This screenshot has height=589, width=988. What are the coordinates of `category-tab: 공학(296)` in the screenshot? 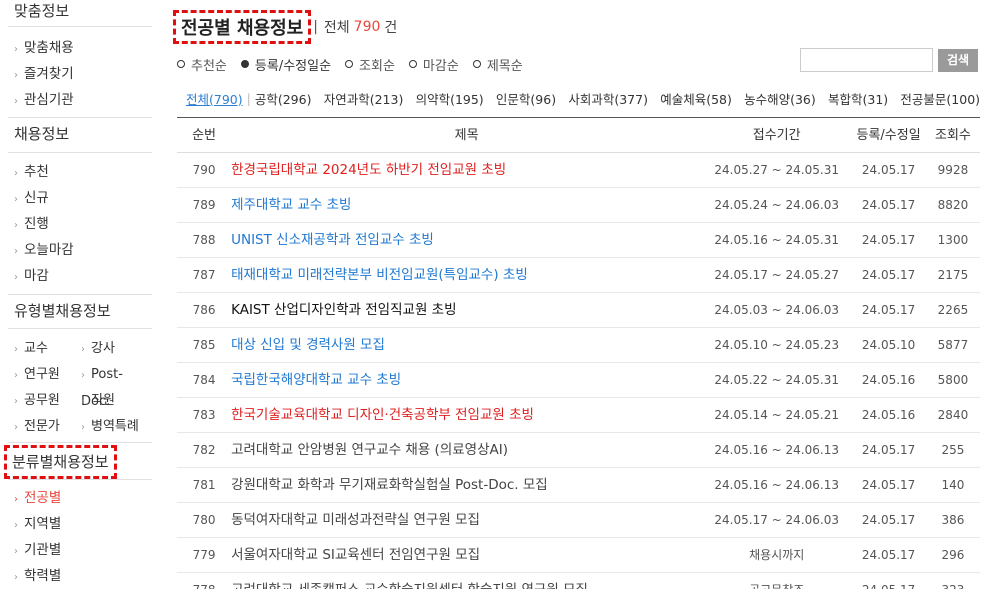 It's located at (283, 98).